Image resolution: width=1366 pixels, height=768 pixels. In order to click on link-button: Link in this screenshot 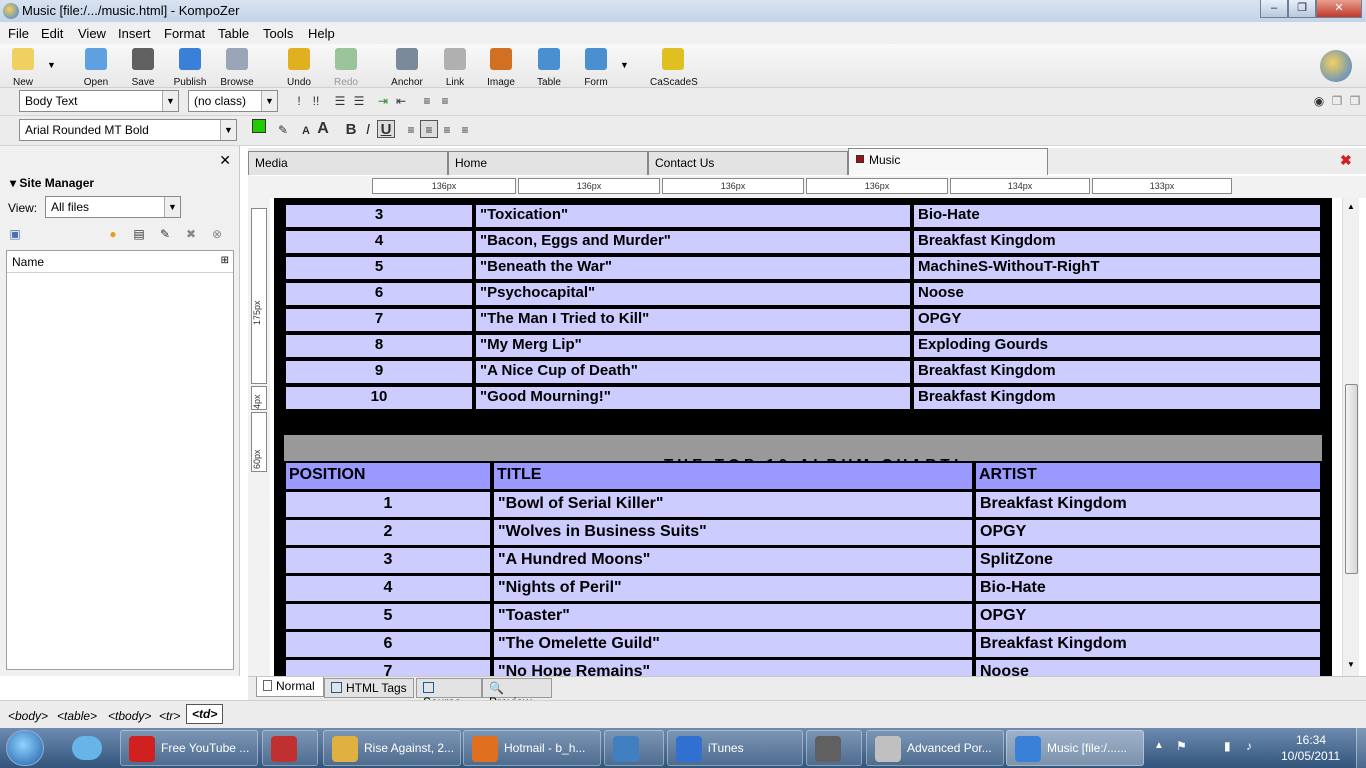, I will do `click(455, 67)`.